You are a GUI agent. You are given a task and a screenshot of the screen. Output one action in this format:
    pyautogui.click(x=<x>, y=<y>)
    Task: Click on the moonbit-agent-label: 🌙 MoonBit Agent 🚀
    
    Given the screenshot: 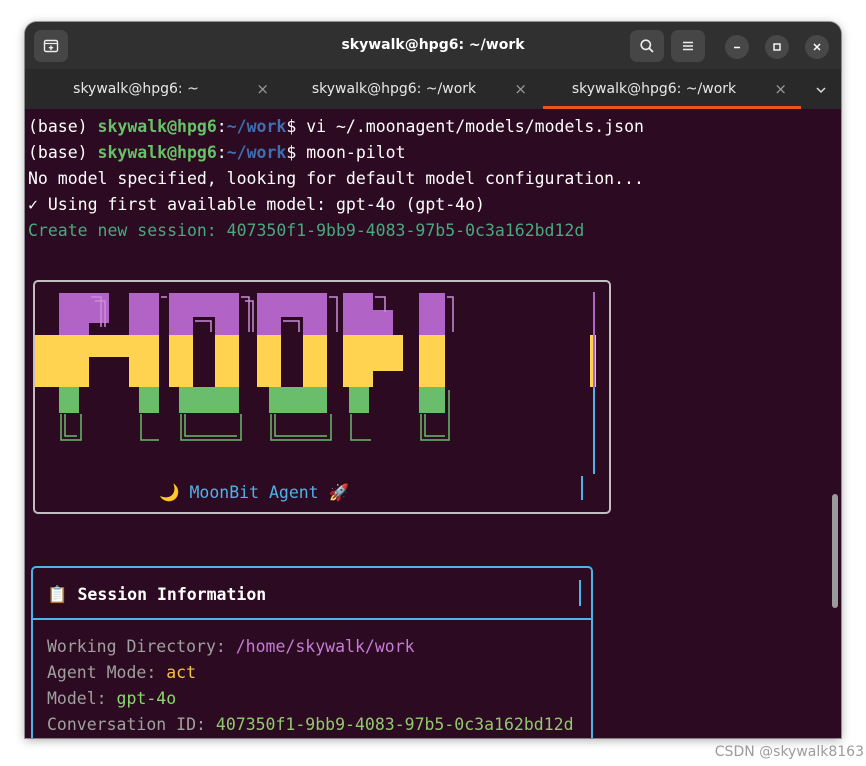 What is the action you would take?
    pyautogui.click(x=254, y=492)
    